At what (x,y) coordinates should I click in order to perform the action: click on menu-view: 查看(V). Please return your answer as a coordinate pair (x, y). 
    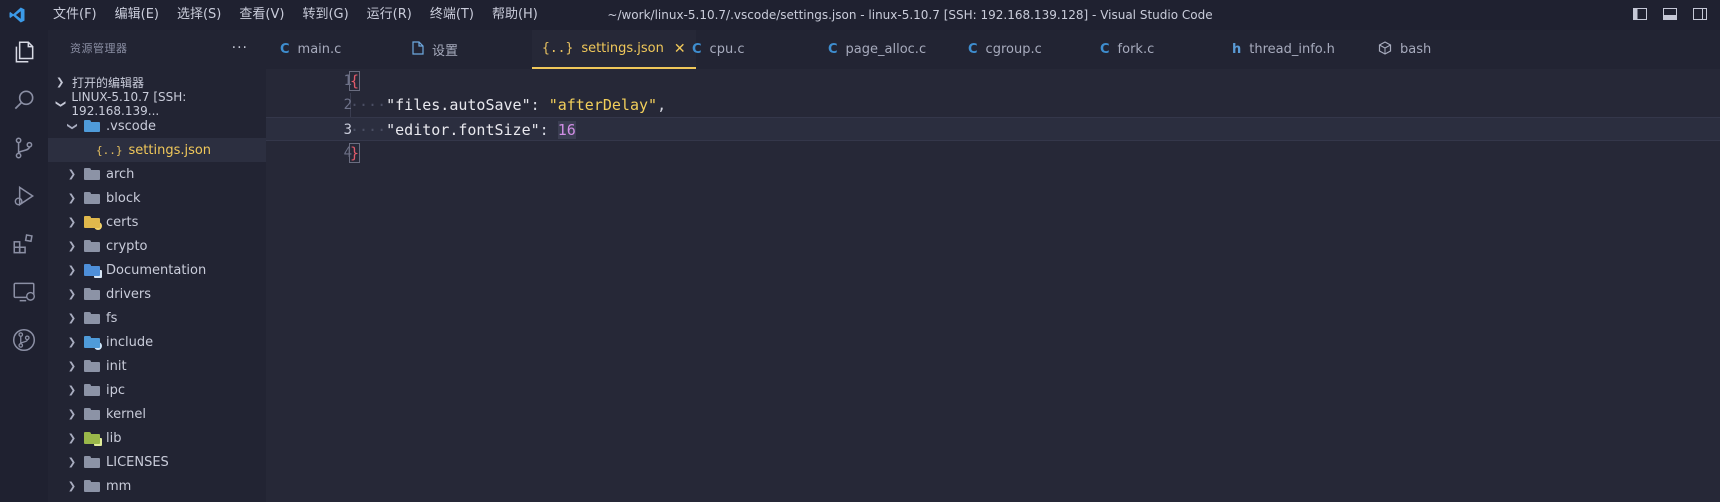
    Looking at the image, I should click on (261, 15).